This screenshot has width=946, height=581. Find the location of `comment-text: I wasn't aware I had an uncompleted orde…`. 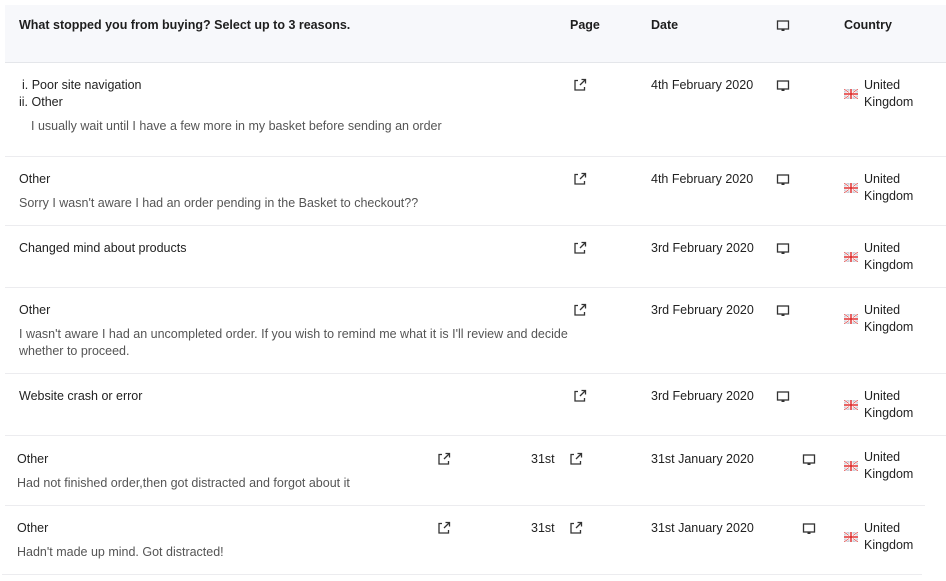

comment-text: I wasn't aware I had an uncompleted orde… is located at coordinates (293, 343).